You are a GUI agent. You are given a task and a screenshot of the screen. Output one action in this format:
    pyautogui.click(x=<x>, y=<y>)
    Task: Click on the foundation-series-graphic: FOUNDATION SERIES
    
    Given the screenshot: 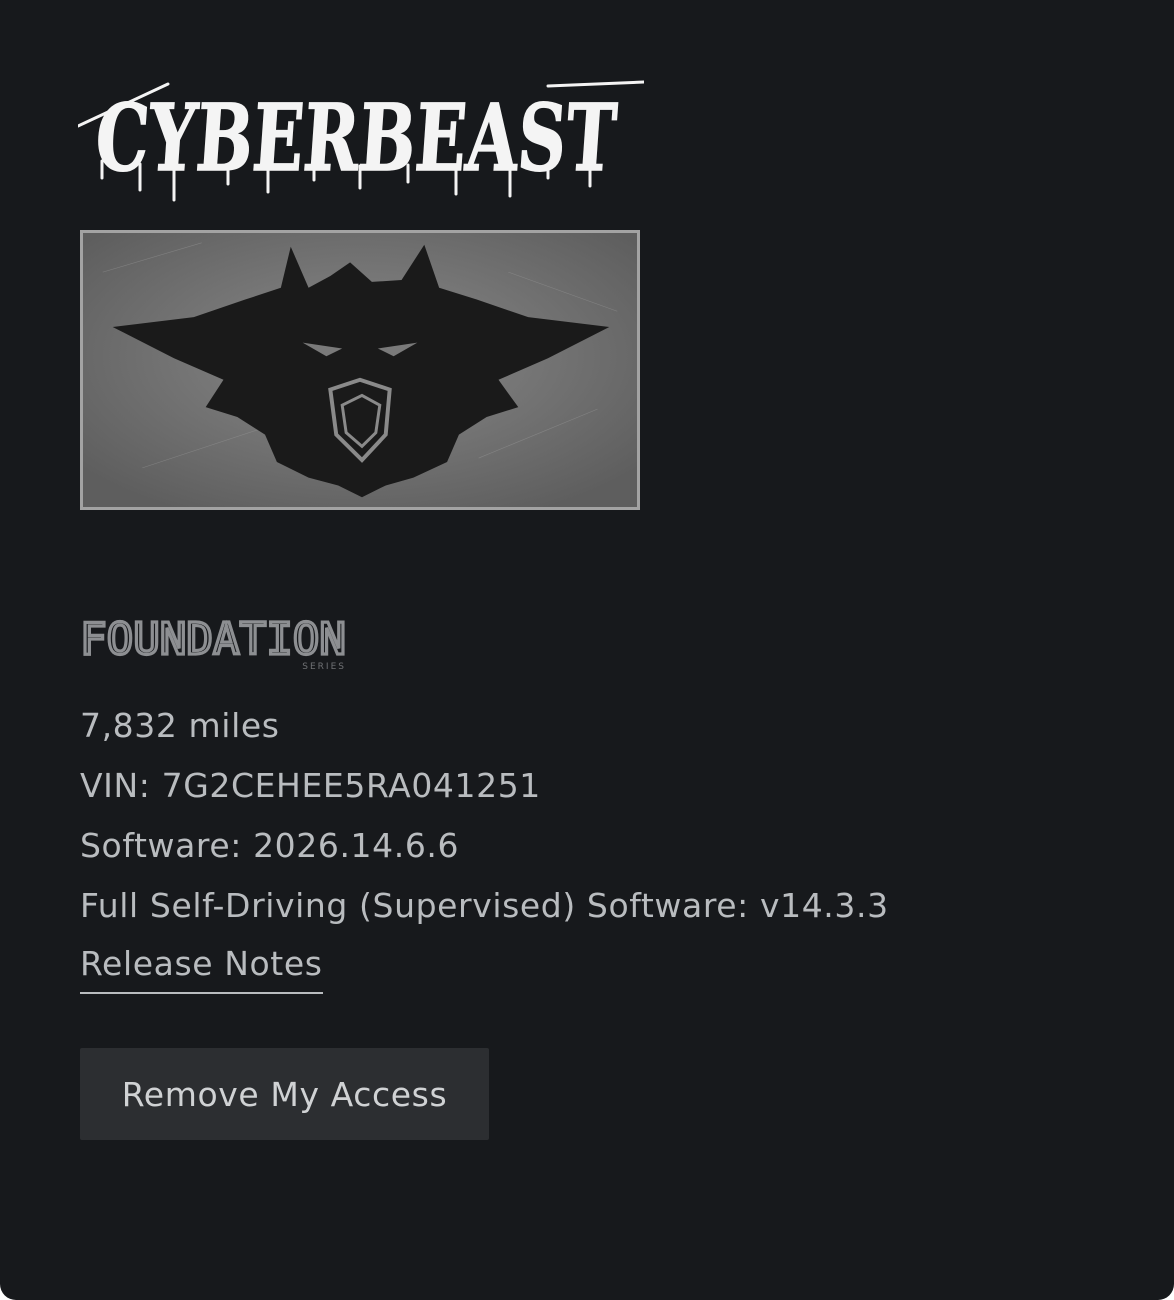 What is the action you would take?
    pyautogui.click(x=214, y=642)
    